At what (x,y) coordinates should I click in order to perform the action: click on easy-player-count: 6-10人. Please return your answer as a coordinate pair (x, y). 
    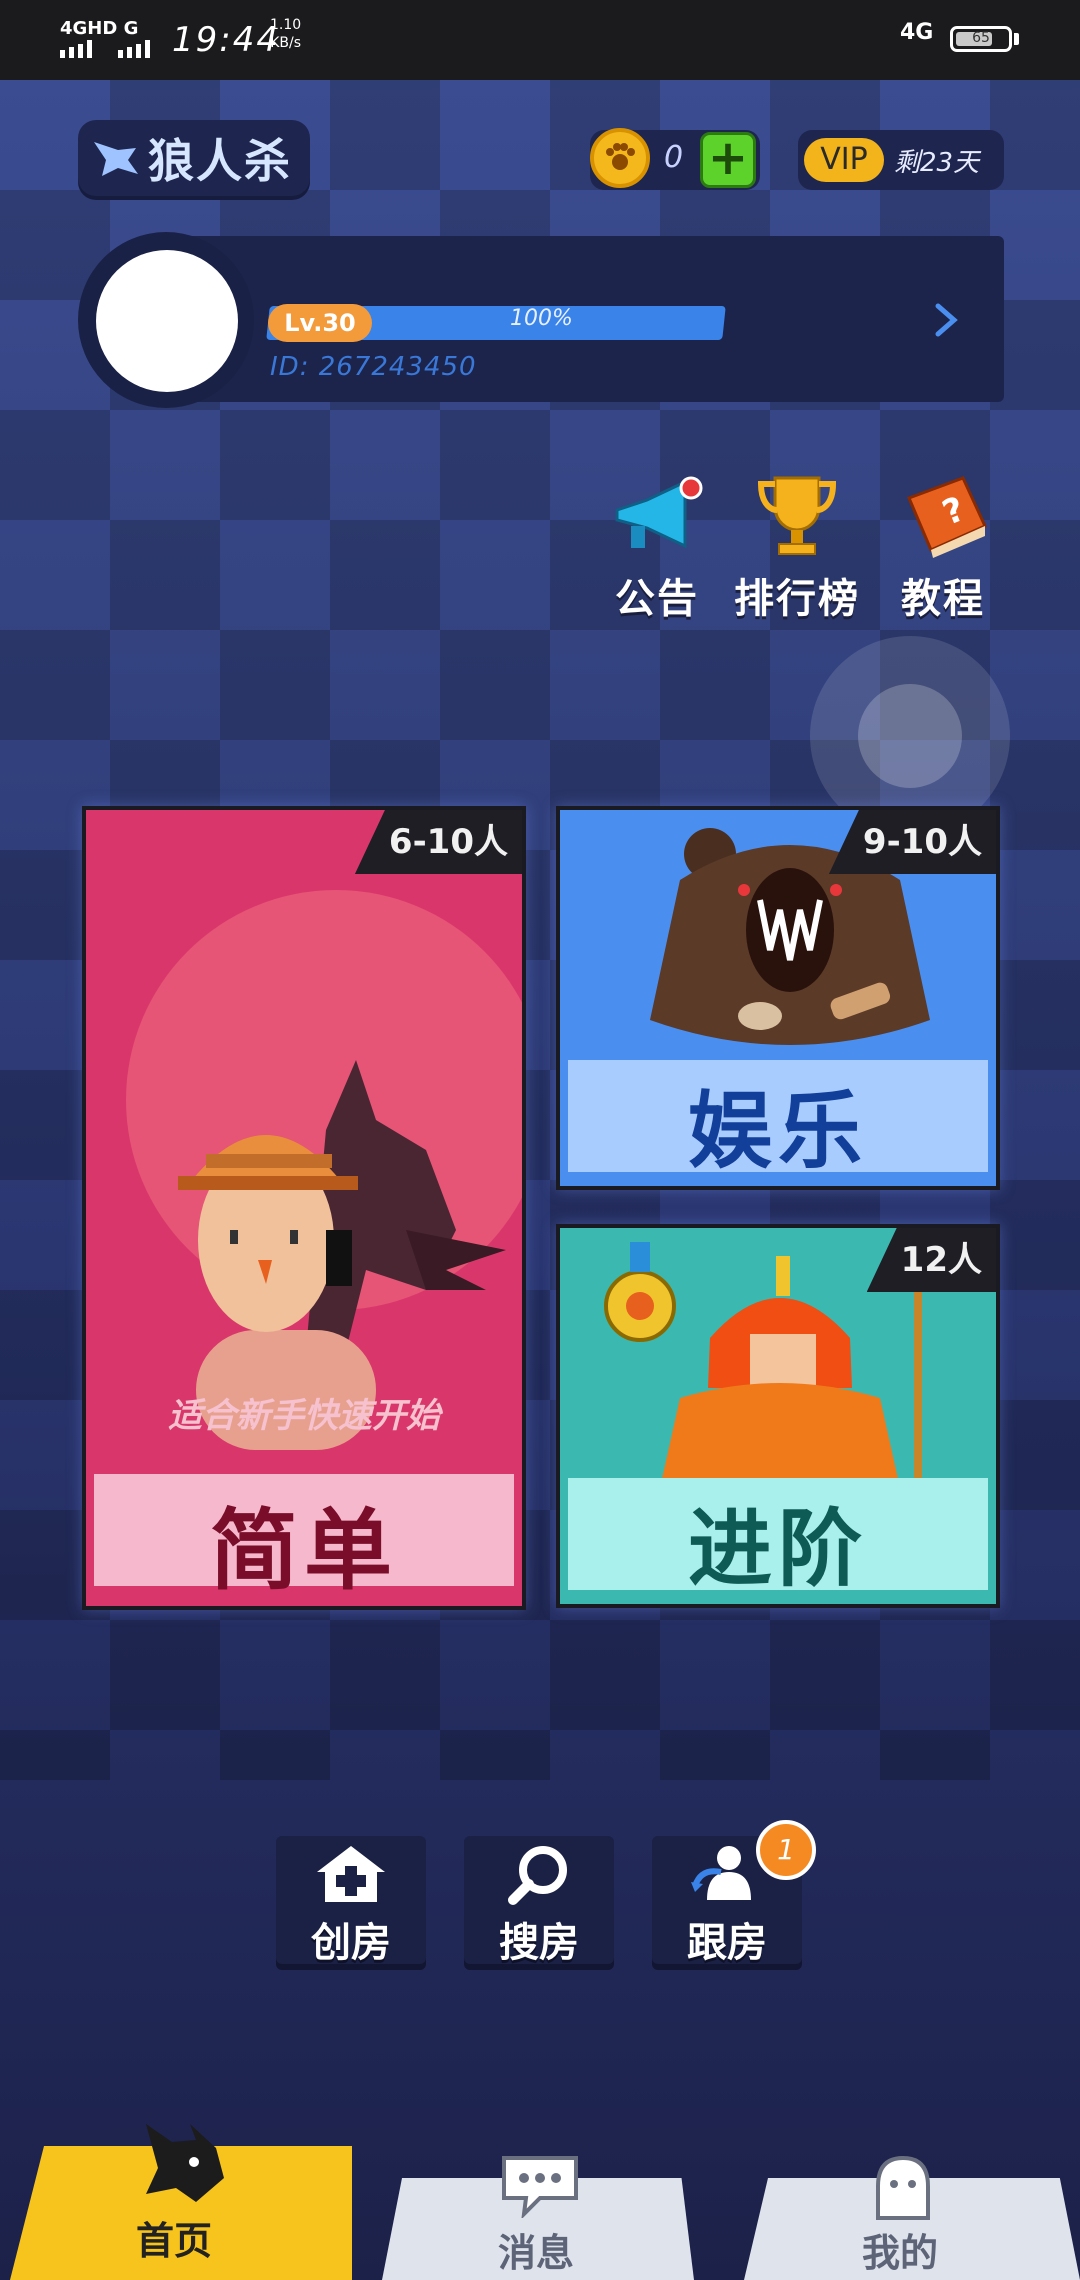
    Looking at the image, I should click on (438, 842).